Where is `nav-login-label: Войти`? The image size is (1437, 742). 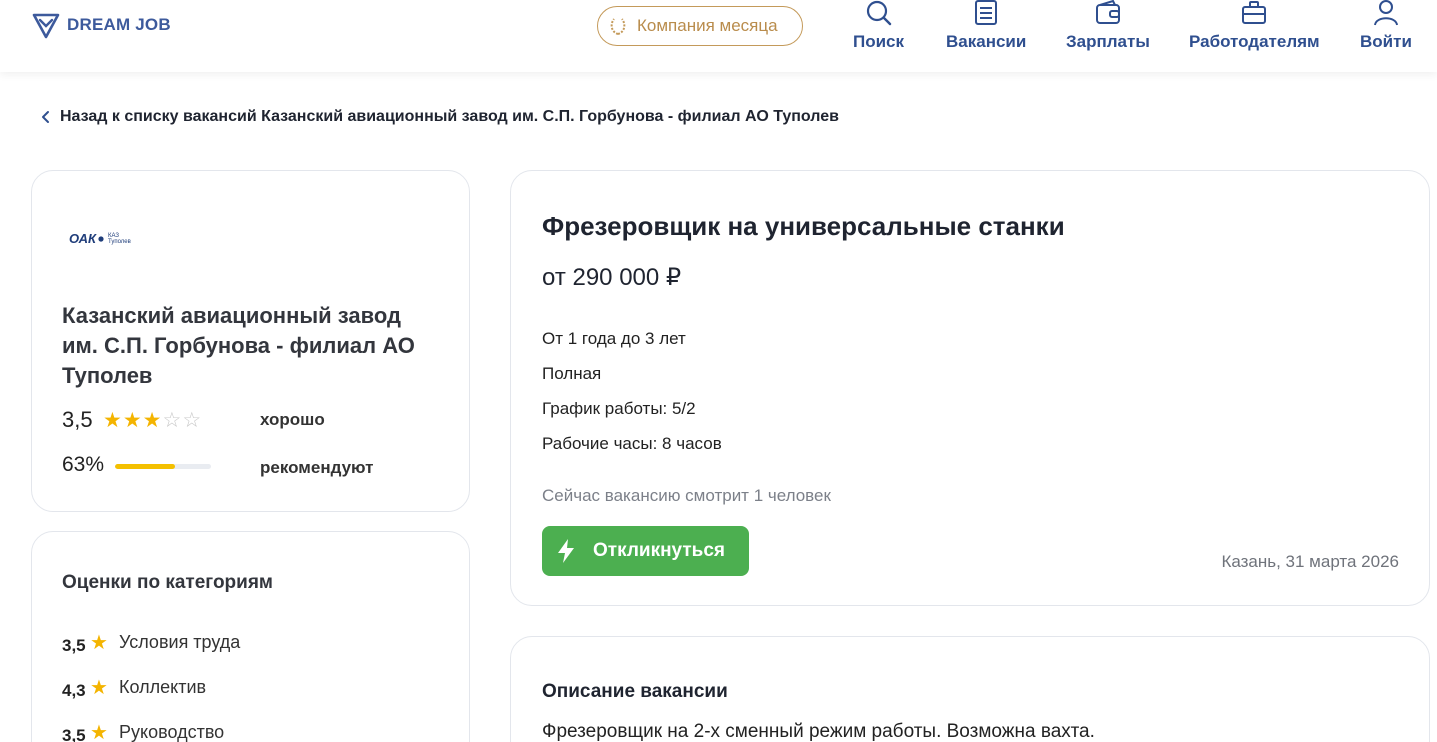
nav-login-label: Войти is located at coordinates (1386, 41).